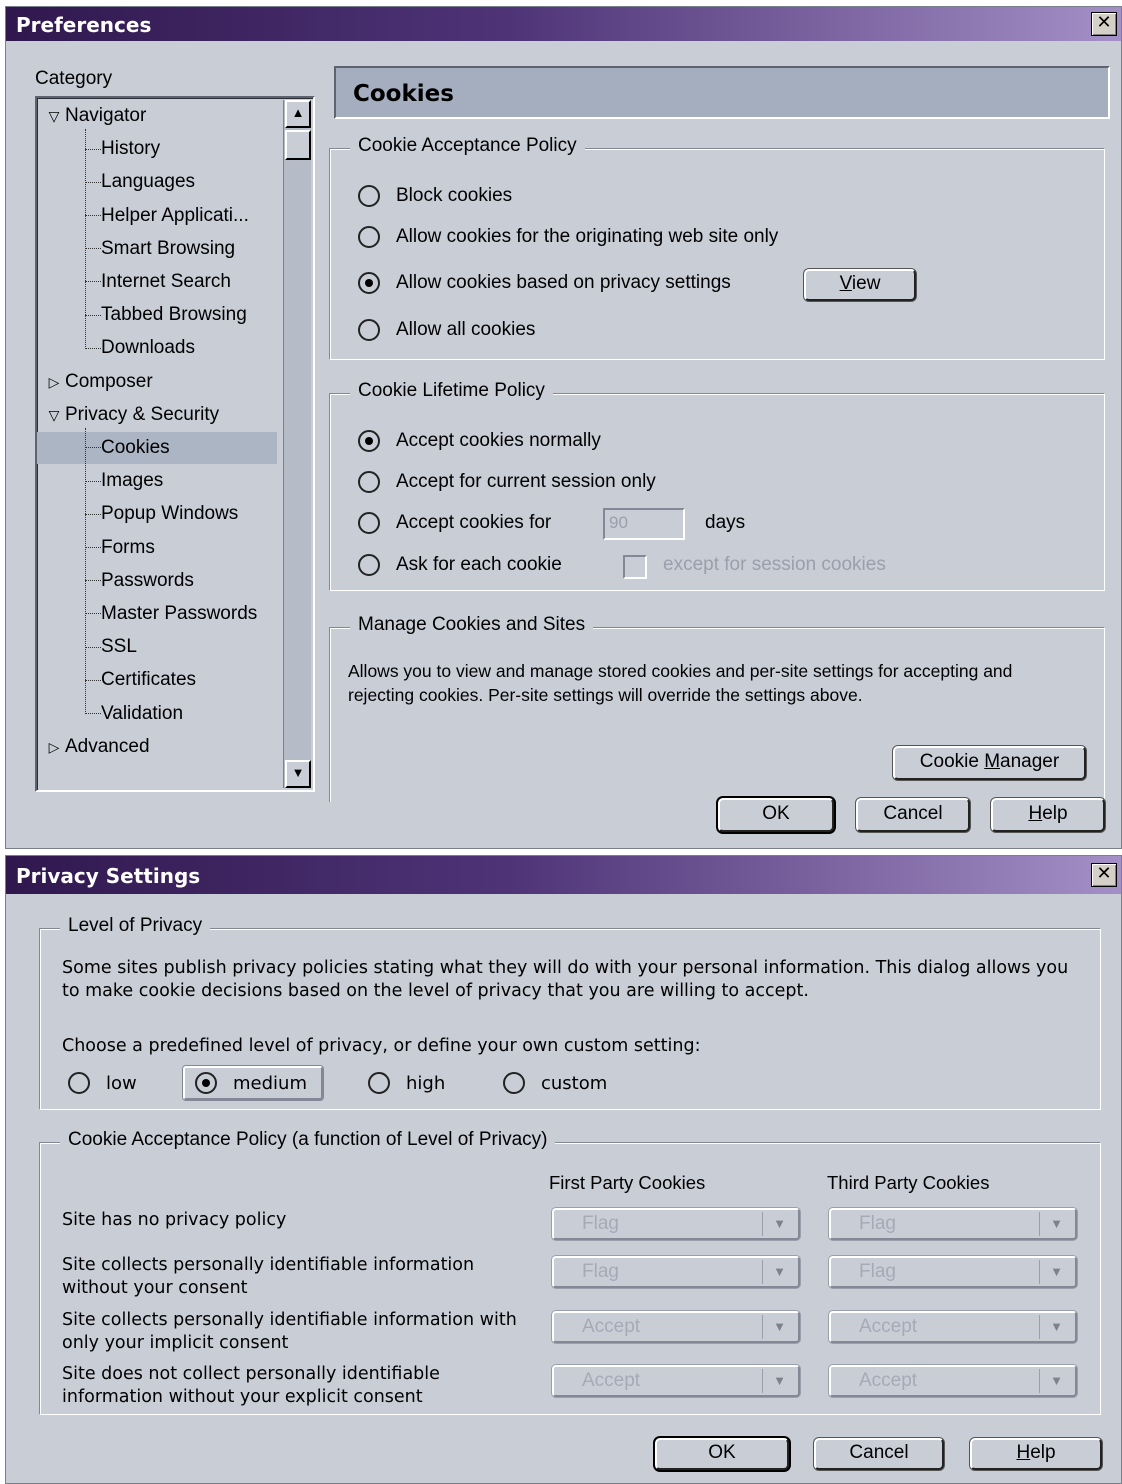 This screenshot has height=1484, width=1122. I want to click on privacy-title: Privacy Settings, so click(108, 876).